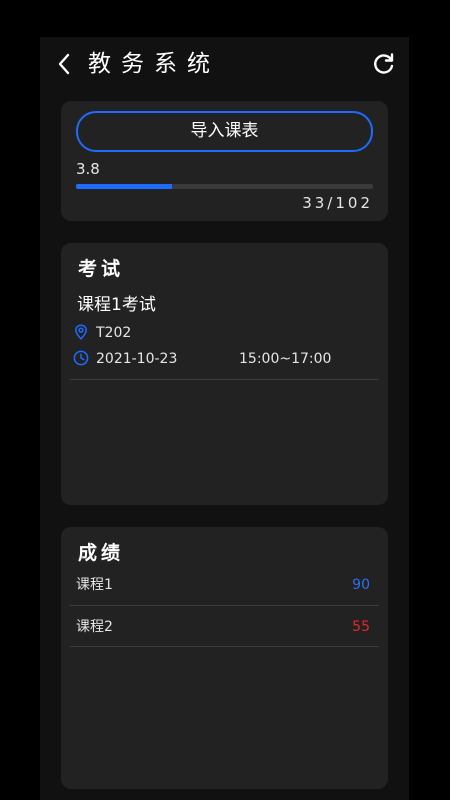 This screenshot has width=450, height=800. I want to click on exam-location: T202, so click(114, 333).